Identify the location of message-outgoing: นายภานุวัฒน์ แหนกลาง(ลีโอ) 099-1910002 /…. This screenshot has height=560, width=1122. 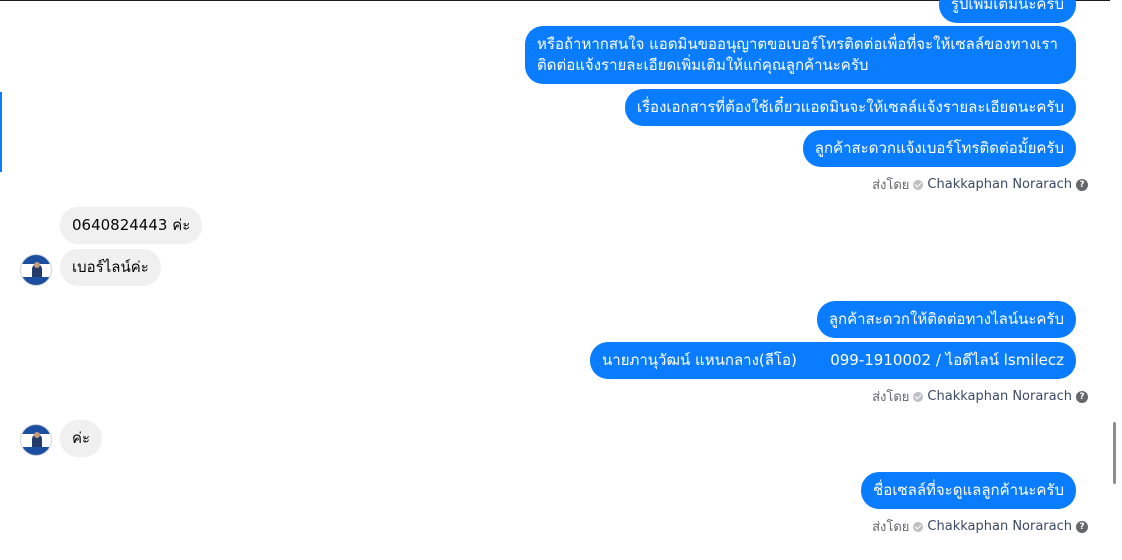
(833, 360).